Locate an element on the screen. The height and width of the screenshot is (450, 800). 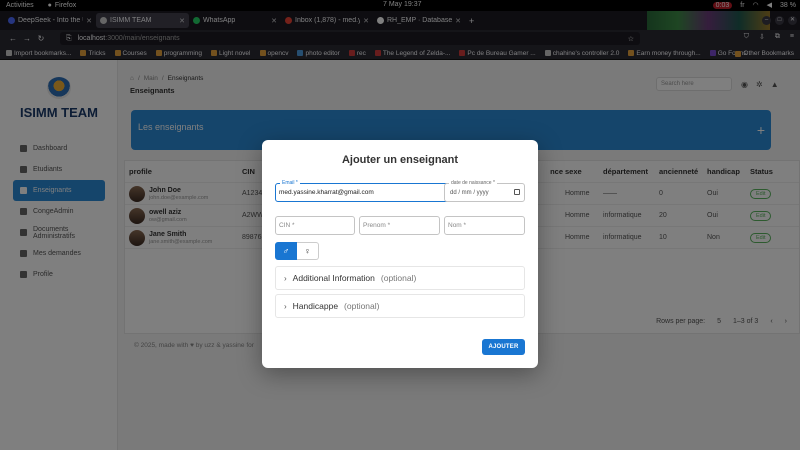
female-toggle-button: ♀ is located at coordinates (308, 251).